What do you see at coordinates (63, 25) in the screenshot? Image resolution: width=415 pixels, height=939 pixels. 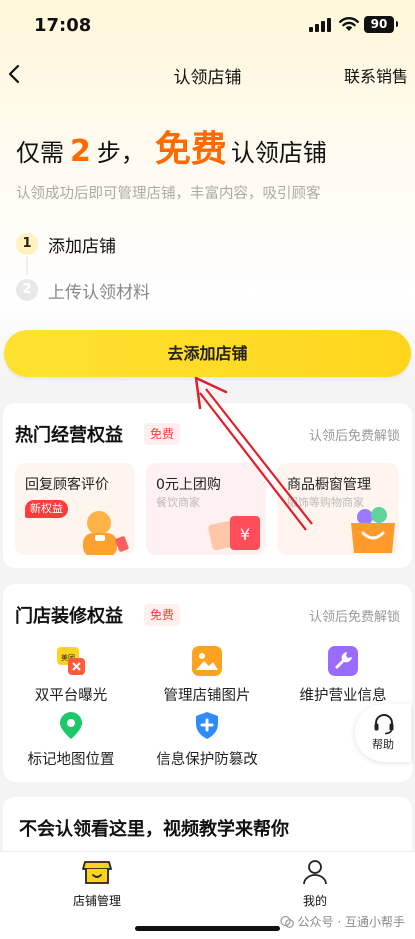 I see `status-time: 17:08` at bounding box center [63, 25].